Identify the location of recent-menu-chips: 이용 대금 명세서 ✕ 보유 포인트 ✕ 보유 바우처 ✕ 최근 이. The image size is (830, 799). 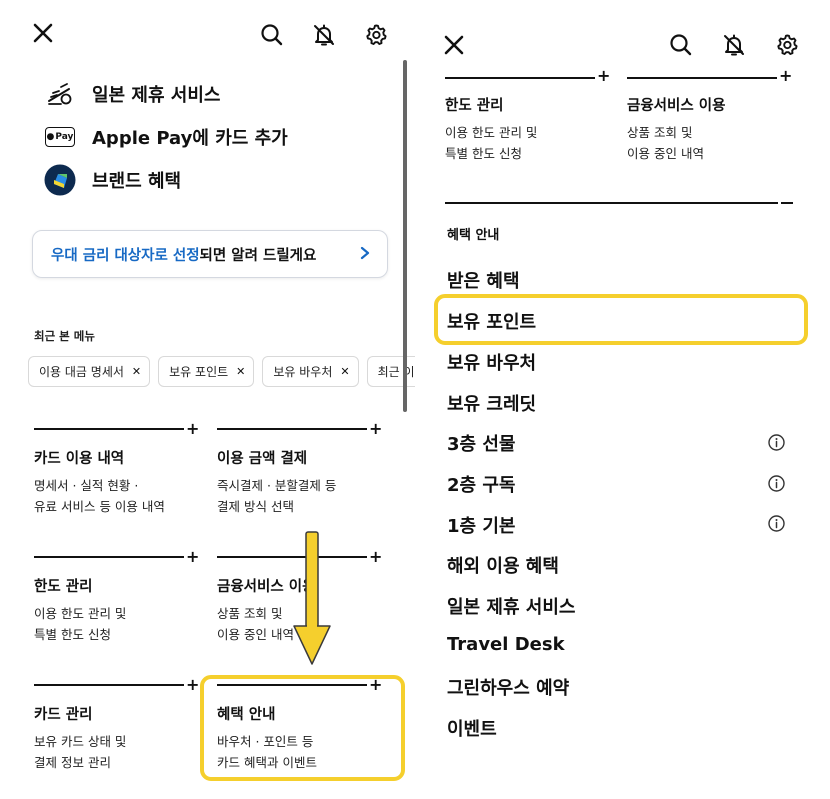
(221, 371).